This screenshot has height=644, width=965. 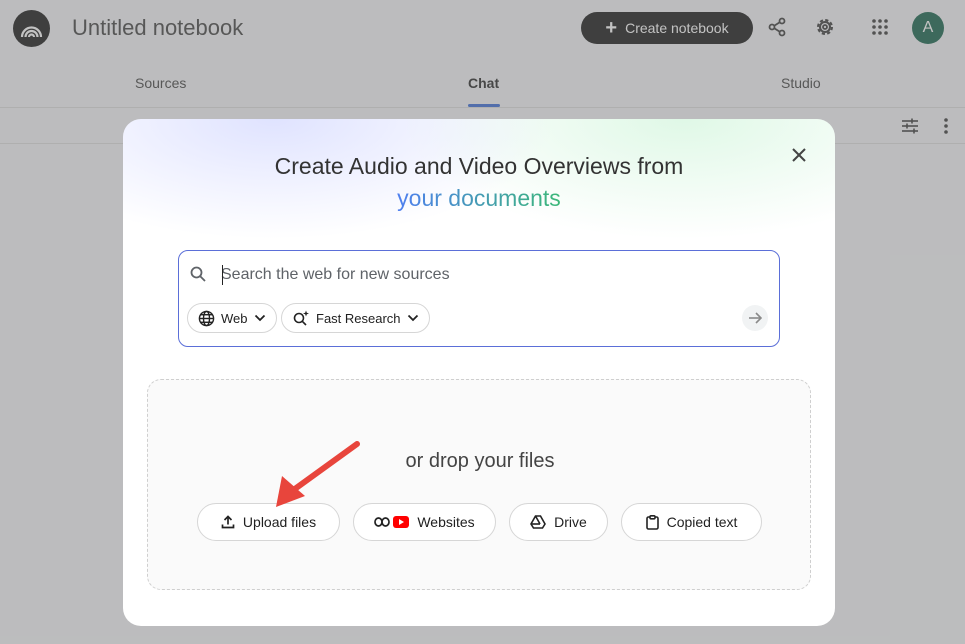 What do you see at coordinates (538, 522) in the screenshot?
I see `drive-icon` at bounding box center [538, 522].